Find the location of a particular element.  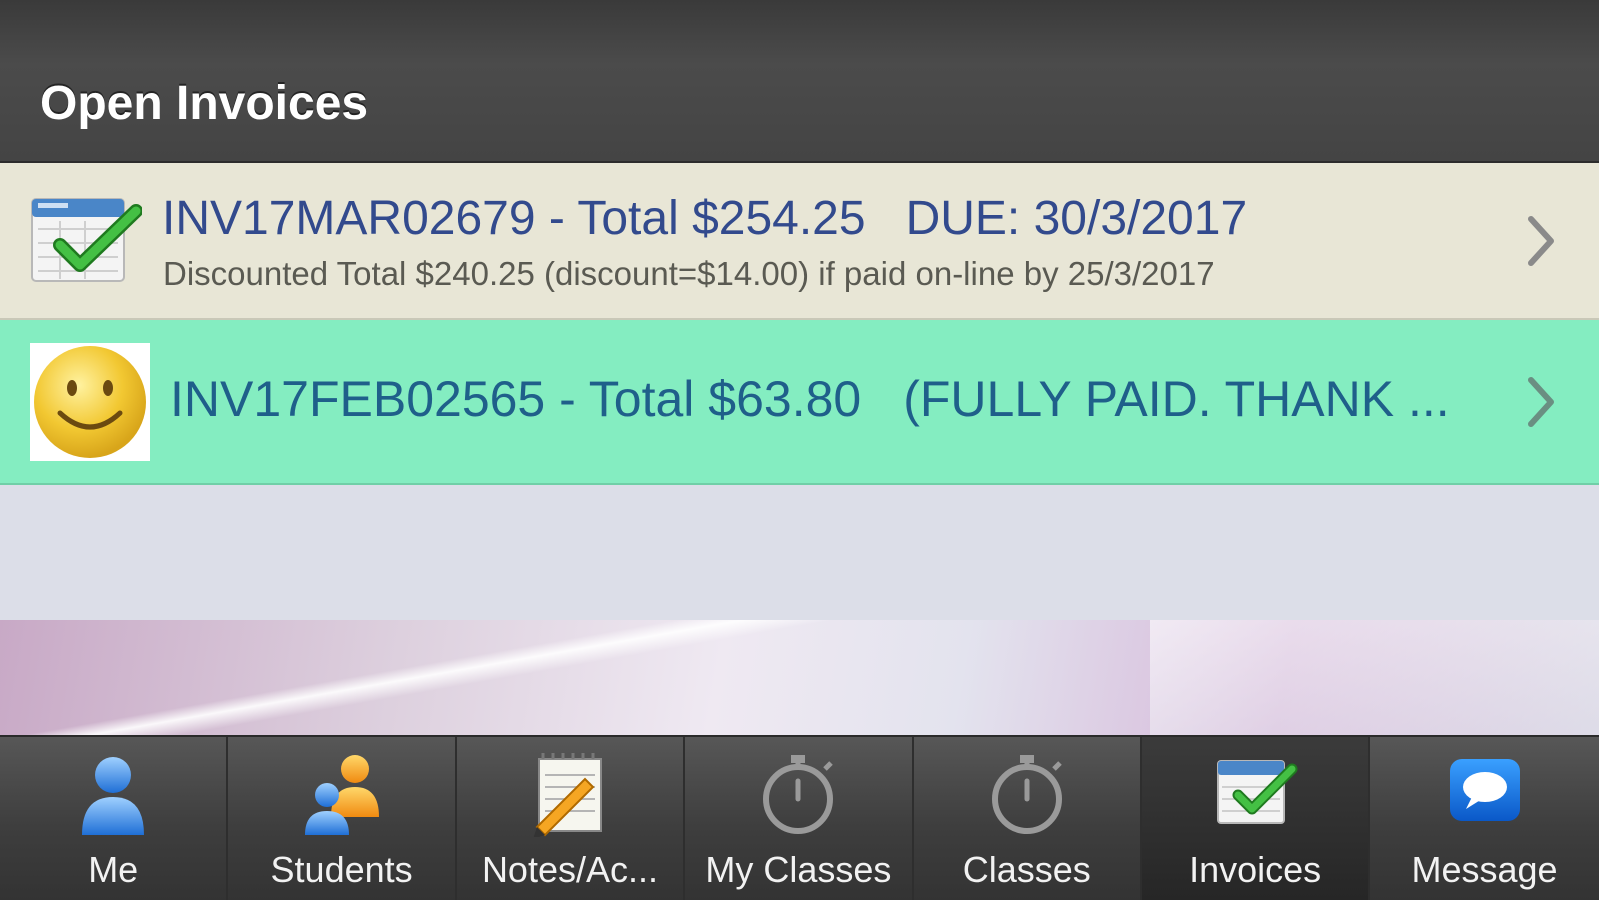

tab-classes: Classes is located at coordinates (1028, 818).